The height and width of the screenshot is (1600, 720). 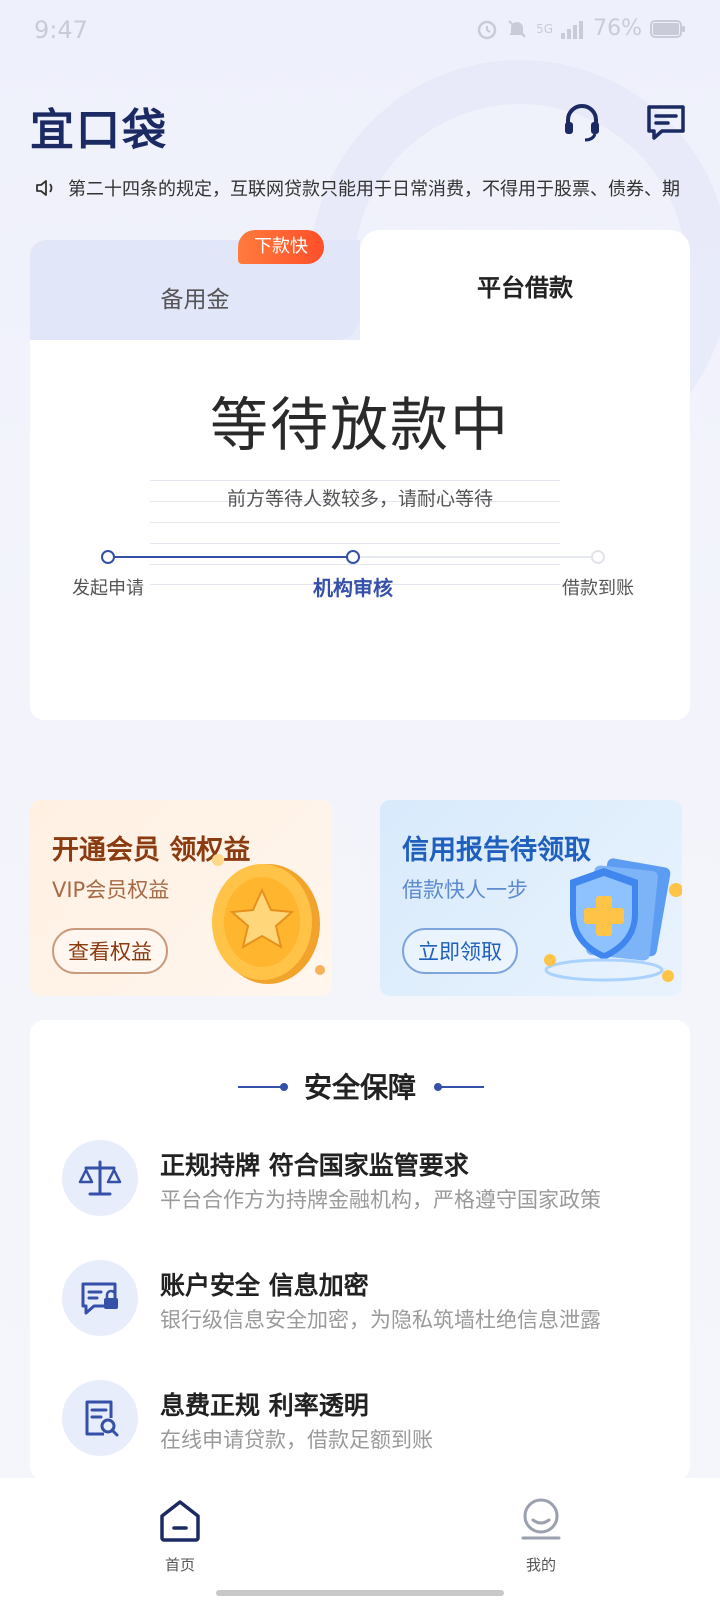 I want to click on scale-icon, so click(x=100, y=1178).